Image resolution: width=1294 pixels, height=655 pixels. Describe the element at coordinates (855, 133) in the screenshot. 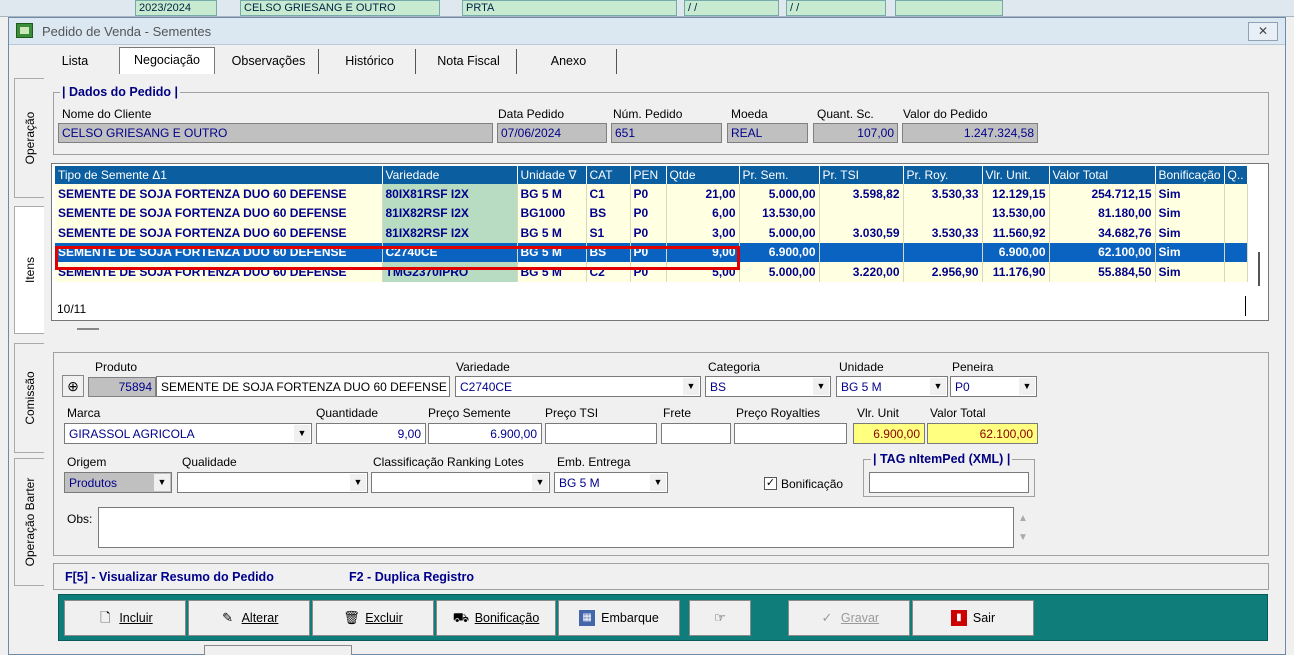

I see `quant-sc-field: 107,00` at that location.